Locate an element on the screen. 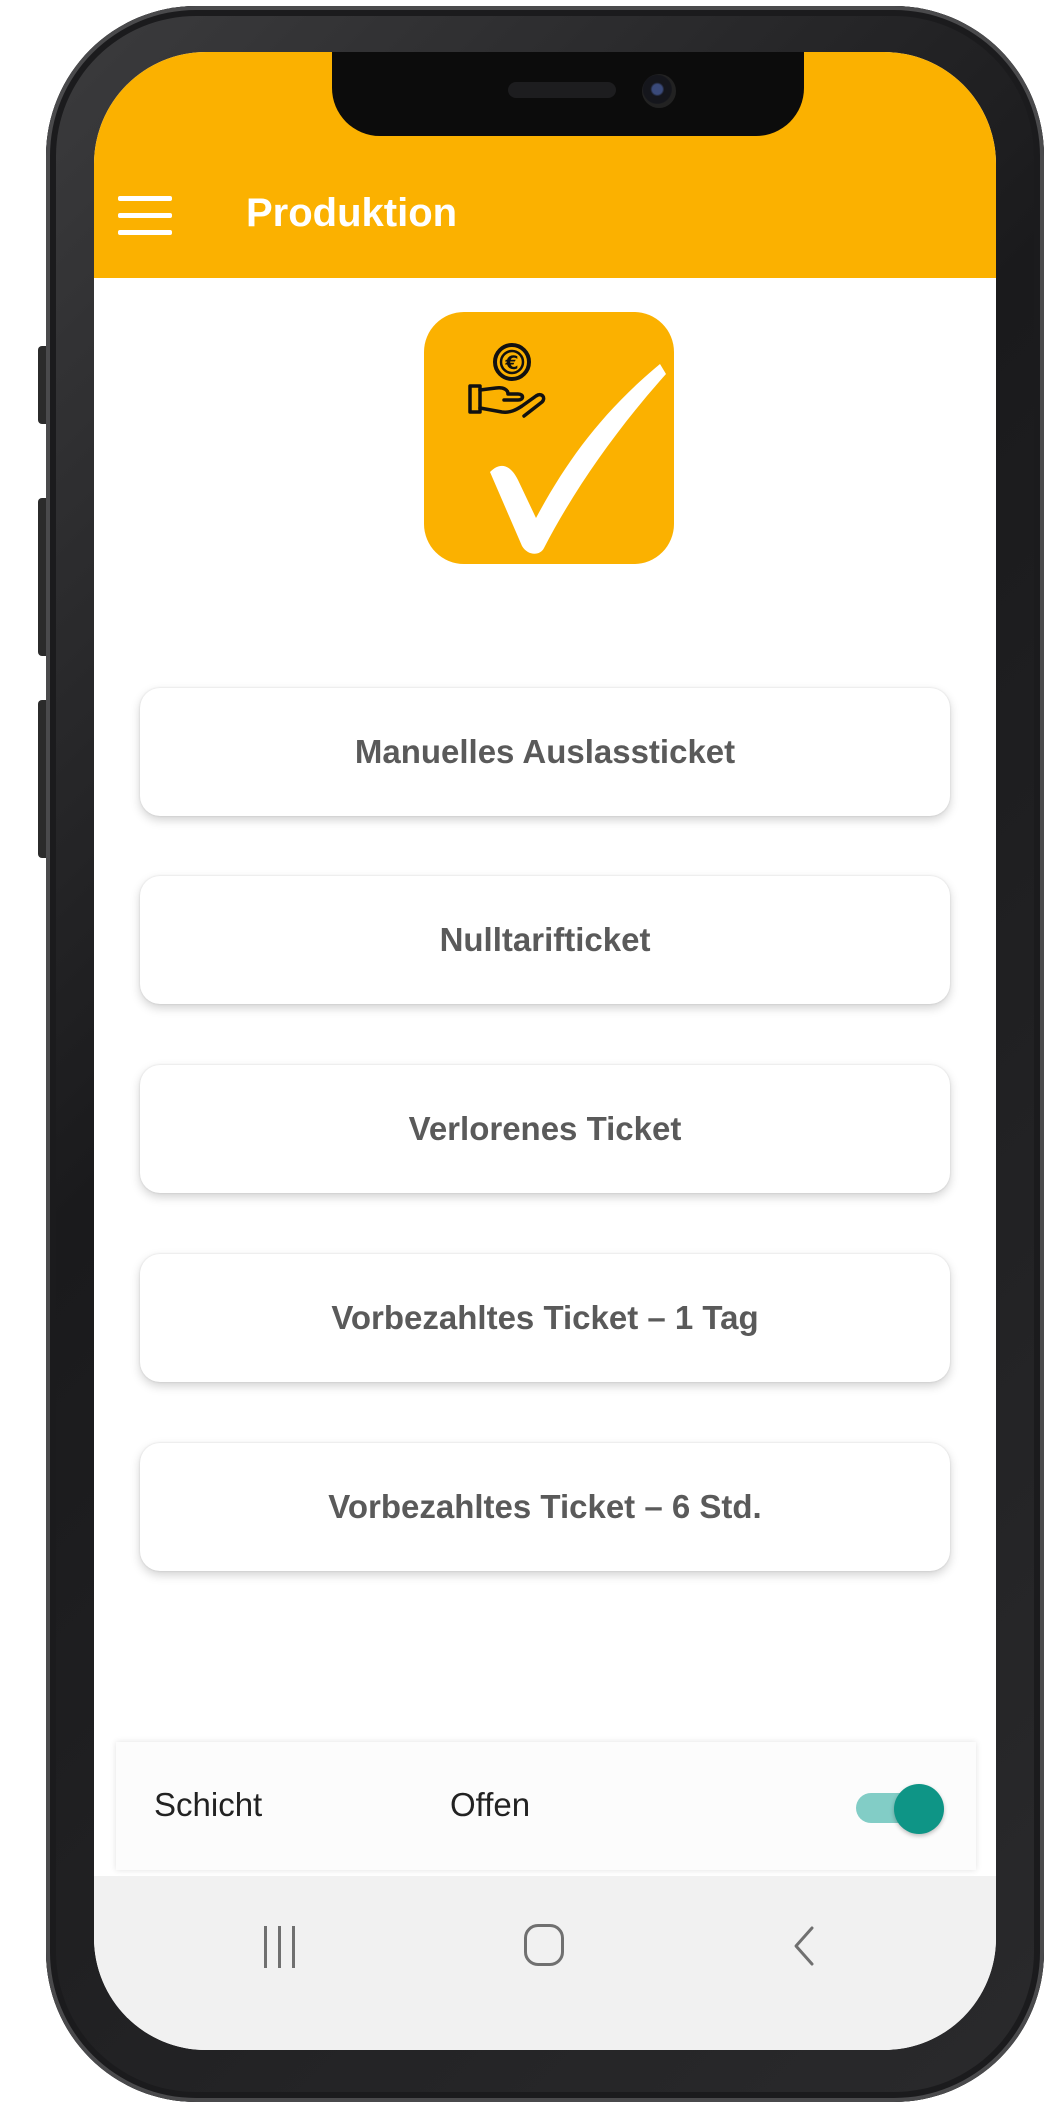  system-navigation-bar is located at coordinates (545, 1963).